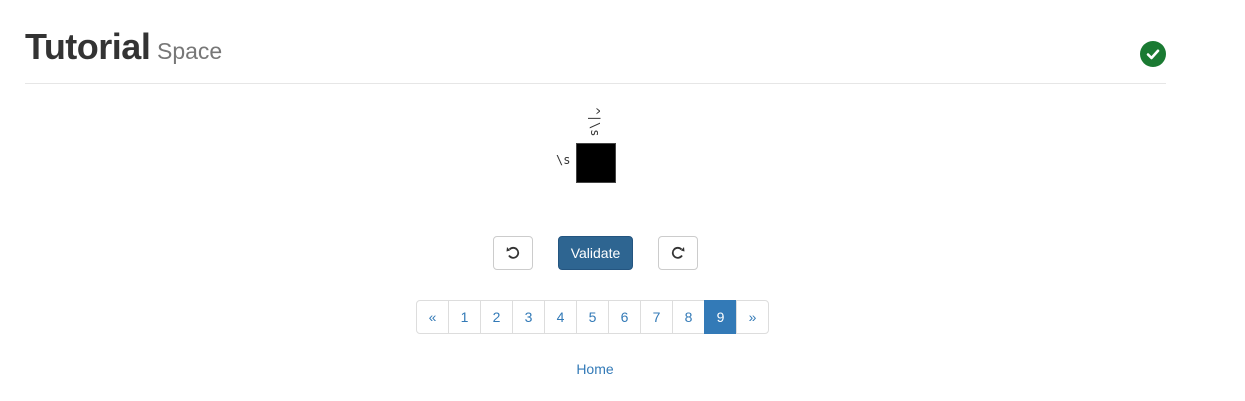 The width and height of the screenshot is (1245, 401). Describe the element at coordinates (624, 317) in the screenshot. I see `page-link-6: 6` at that location.